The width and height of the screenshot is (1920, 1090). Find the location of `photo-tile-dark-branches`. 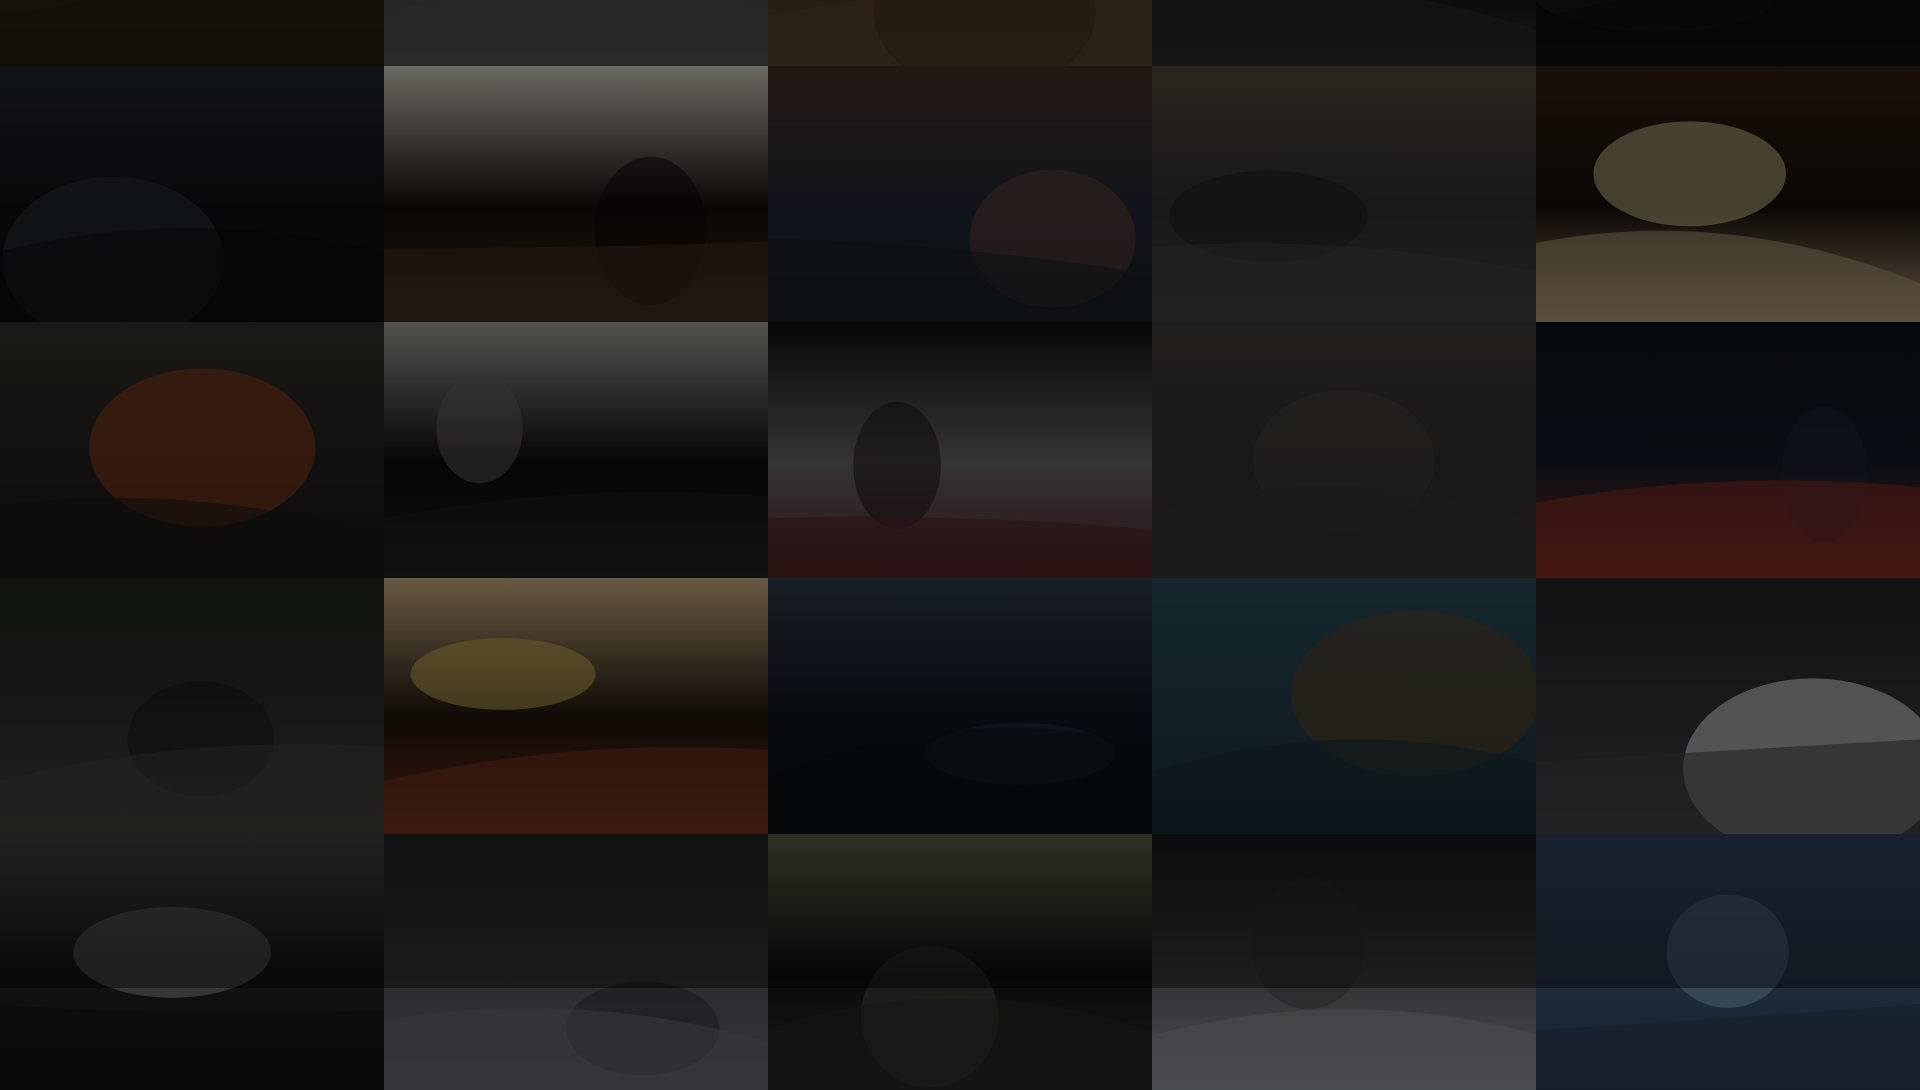

photo-tile-dark-branches is located at coordinates (1728, 33).